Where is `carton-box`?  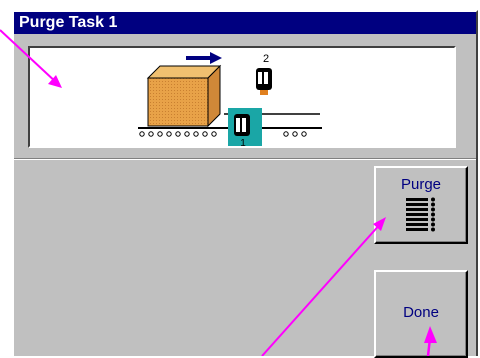 carton-box is located at coordinates (184, 96).